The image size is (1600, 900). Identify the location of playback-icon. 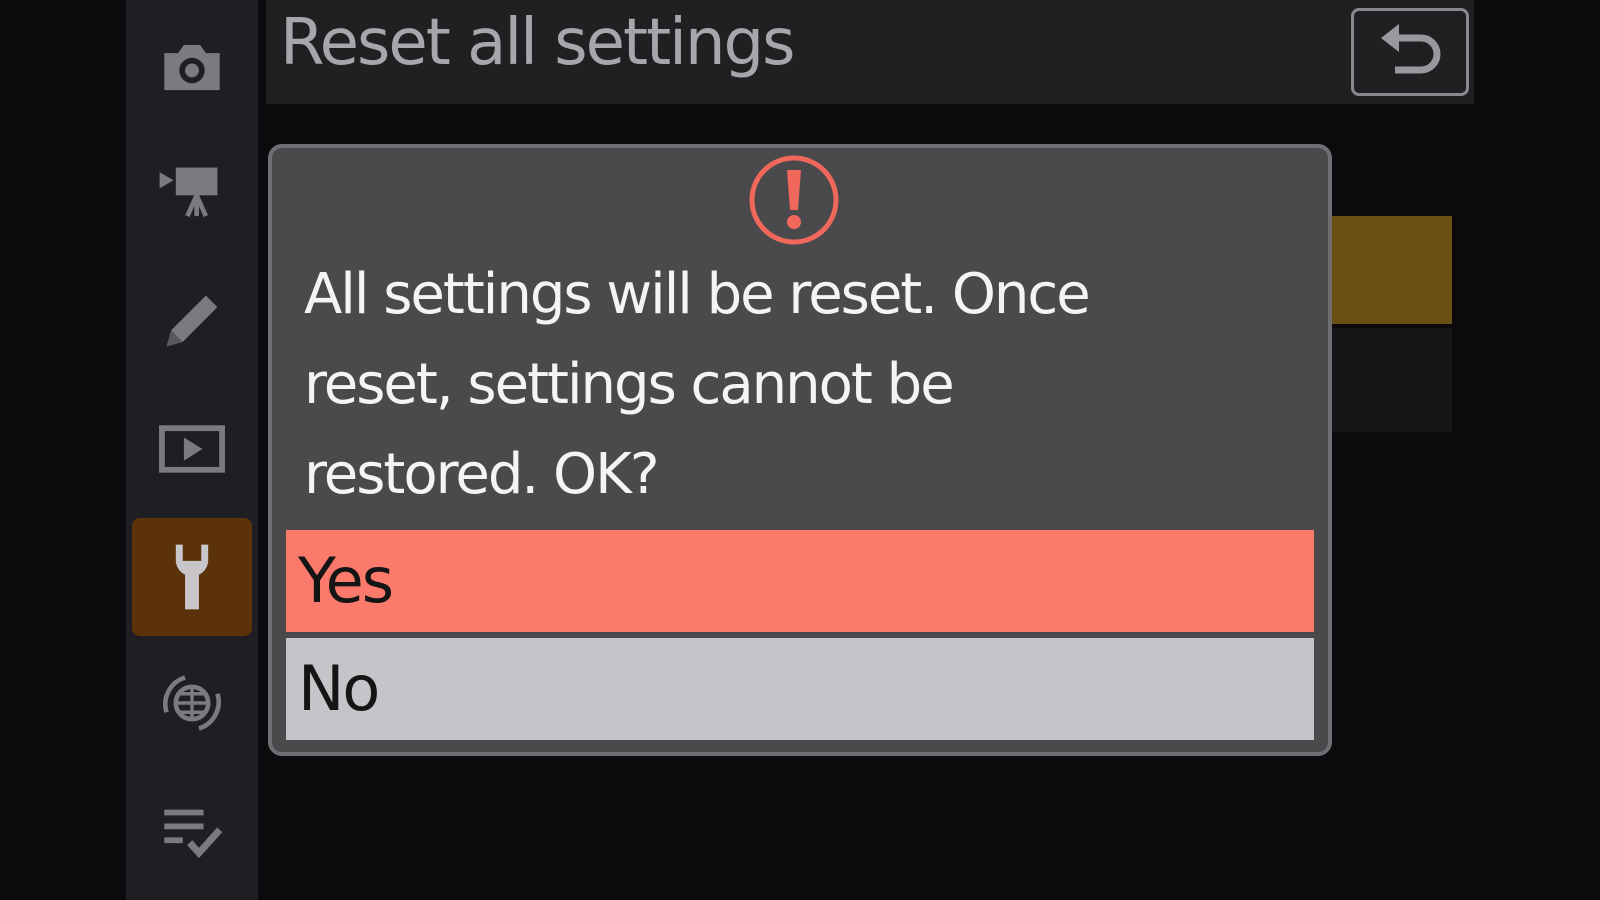
(192, 449).